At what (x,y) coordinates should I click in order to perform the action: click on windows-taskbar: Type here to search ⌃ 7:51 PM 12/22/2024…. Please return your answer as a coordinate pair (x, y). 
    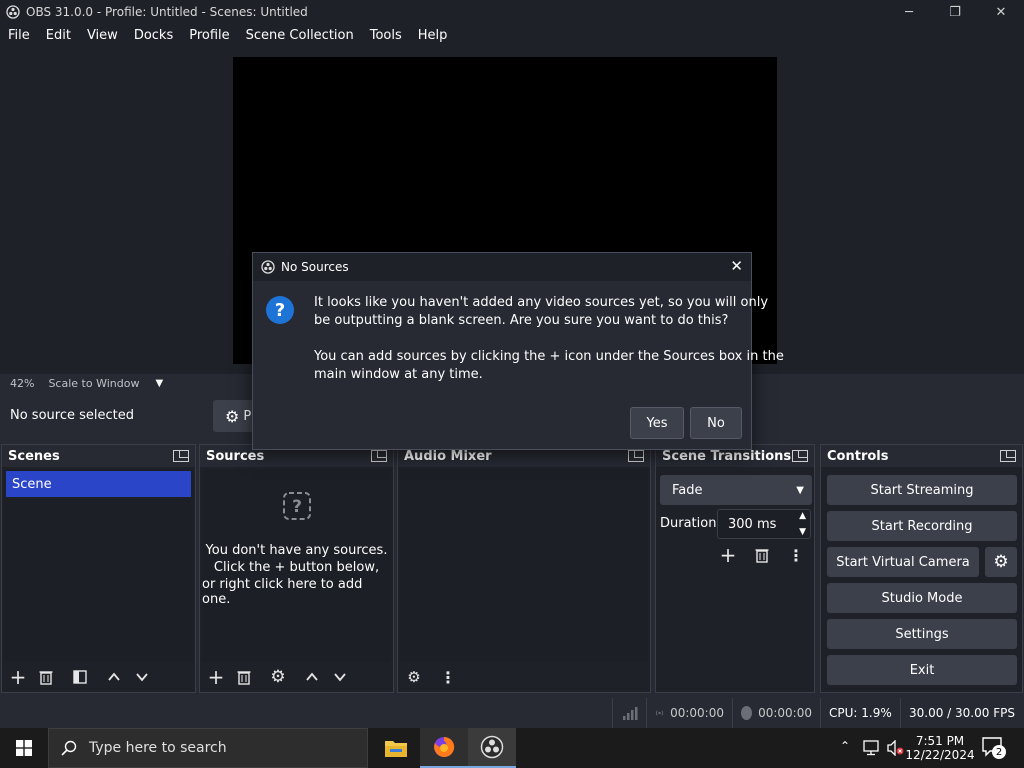
    Looking at the image, I should click on (512, 748).